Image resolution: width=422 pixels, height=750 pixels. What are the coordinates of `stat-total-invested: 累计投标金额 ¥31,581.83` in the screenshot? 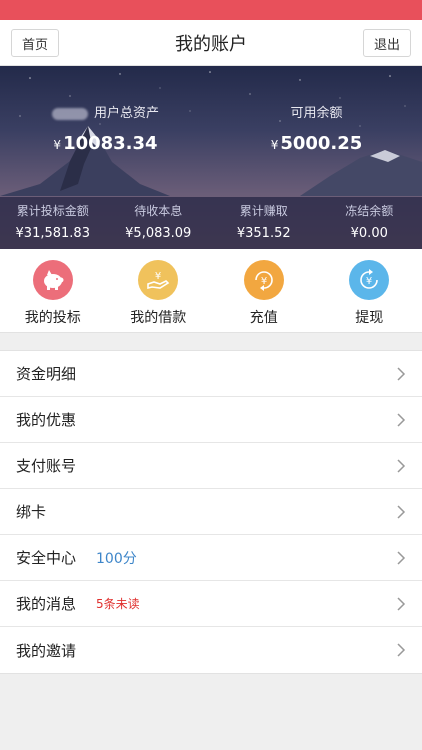 It's located at (53, 223).